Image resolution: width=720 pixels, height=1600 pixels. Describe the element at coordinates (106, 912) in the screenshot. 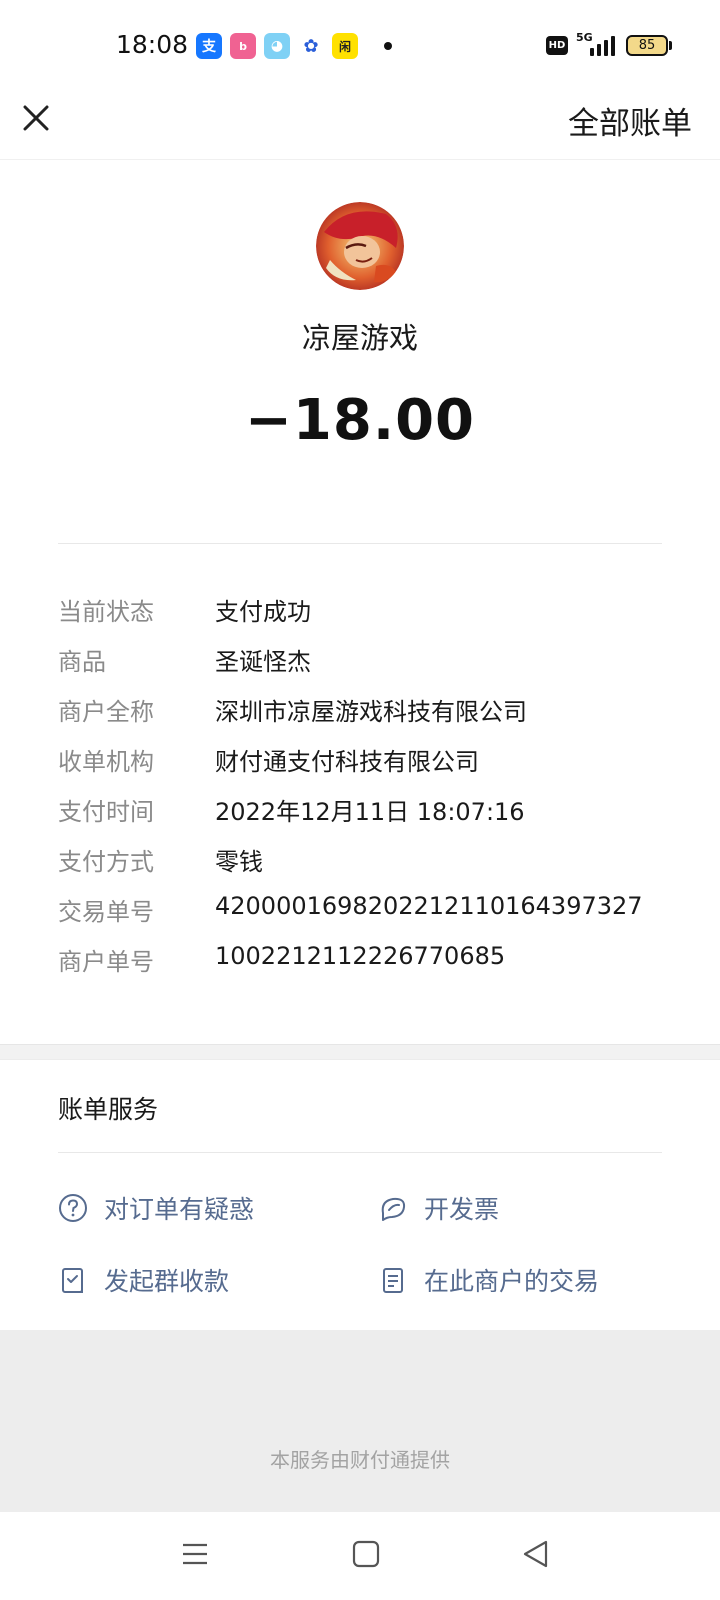

I see `detail-label: 交易单号` at that location.